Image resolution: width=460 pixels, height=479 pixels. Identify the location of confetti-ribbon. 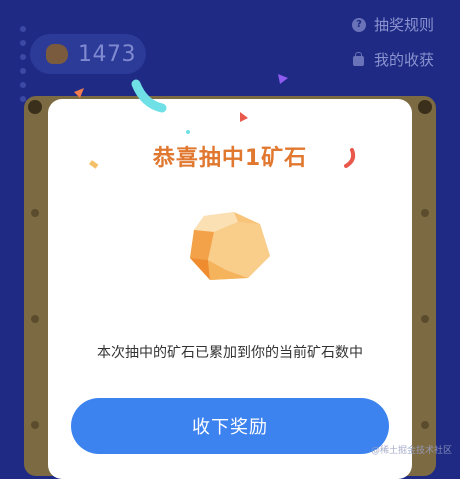
(149, 96).